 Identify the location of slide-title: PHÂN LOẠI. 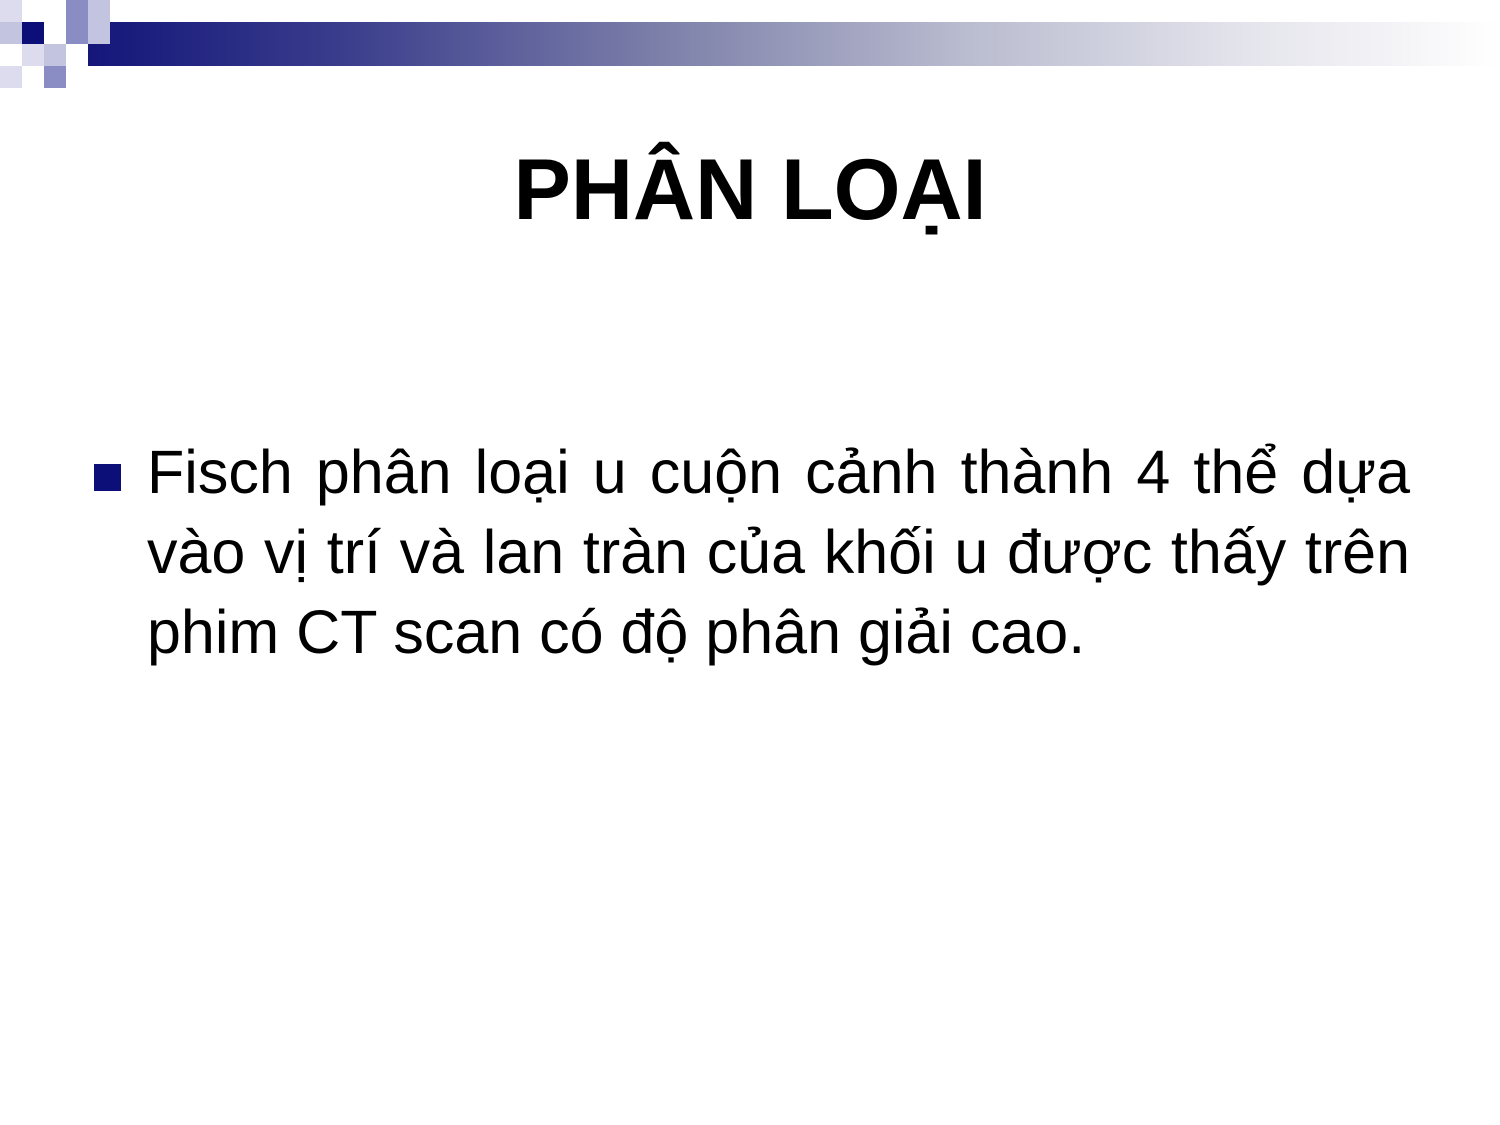
(750, 190).